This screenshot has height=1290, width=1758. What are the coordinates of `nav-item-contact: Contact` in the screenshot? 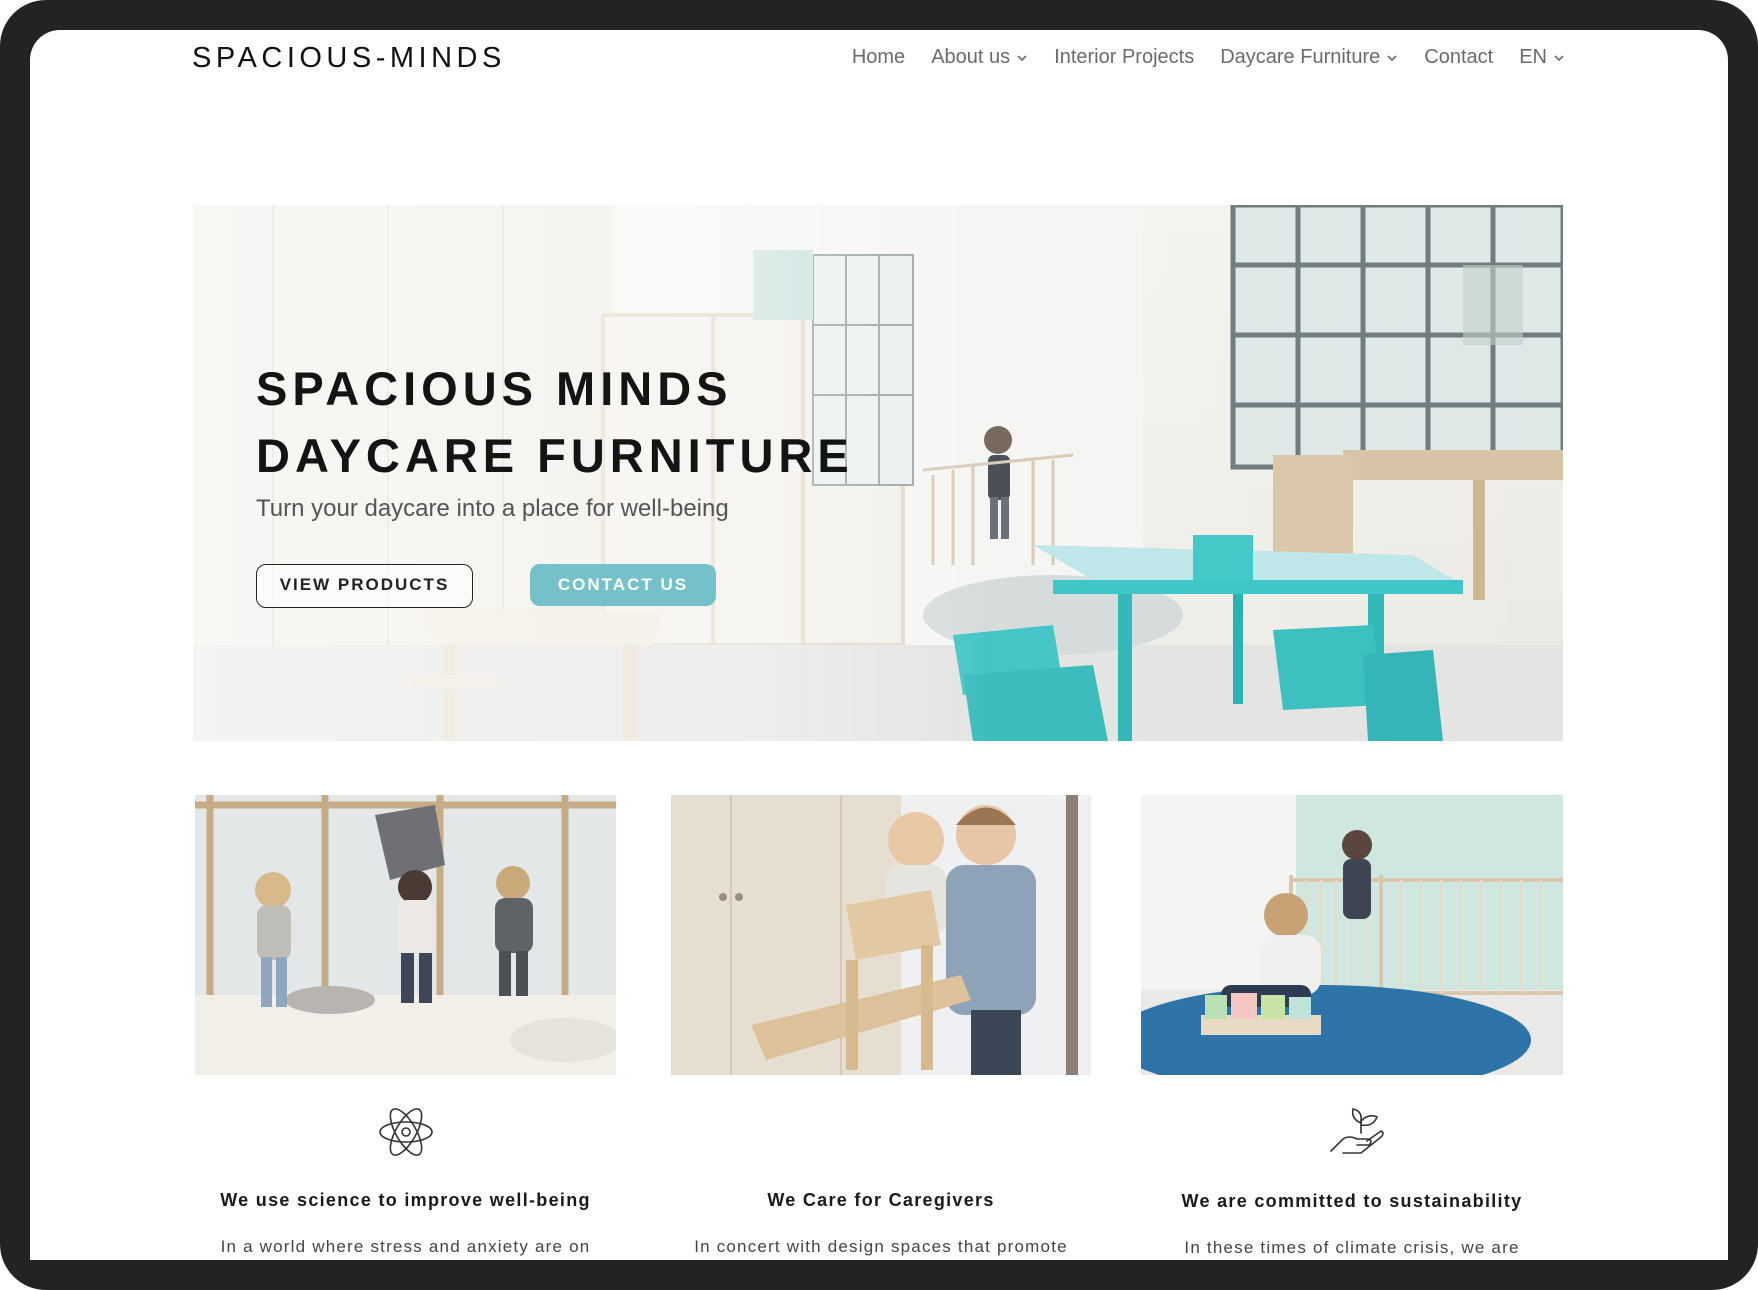 It's located at (1458, 57).